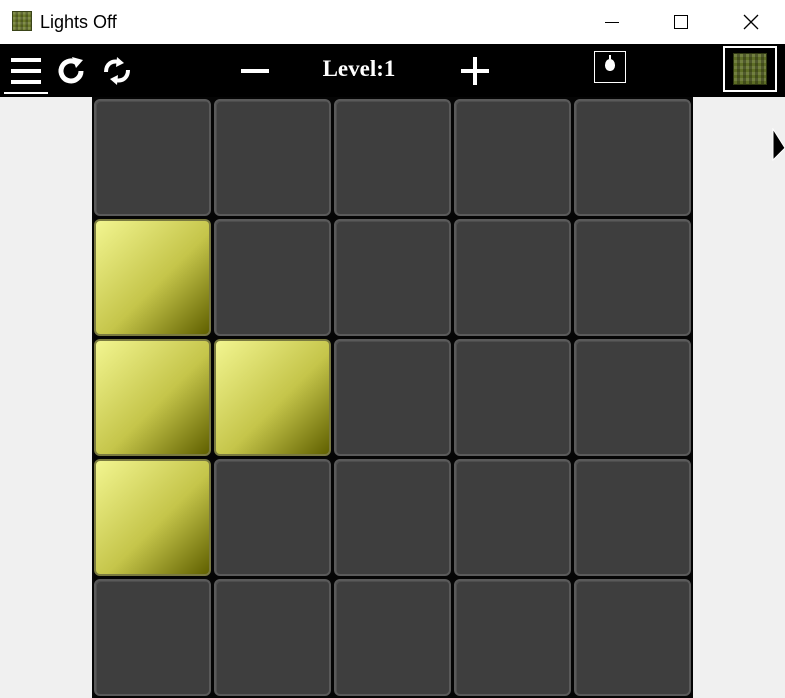 This screenshot has height=698, width=785. I want to click on theme-button, so click(750, 69).